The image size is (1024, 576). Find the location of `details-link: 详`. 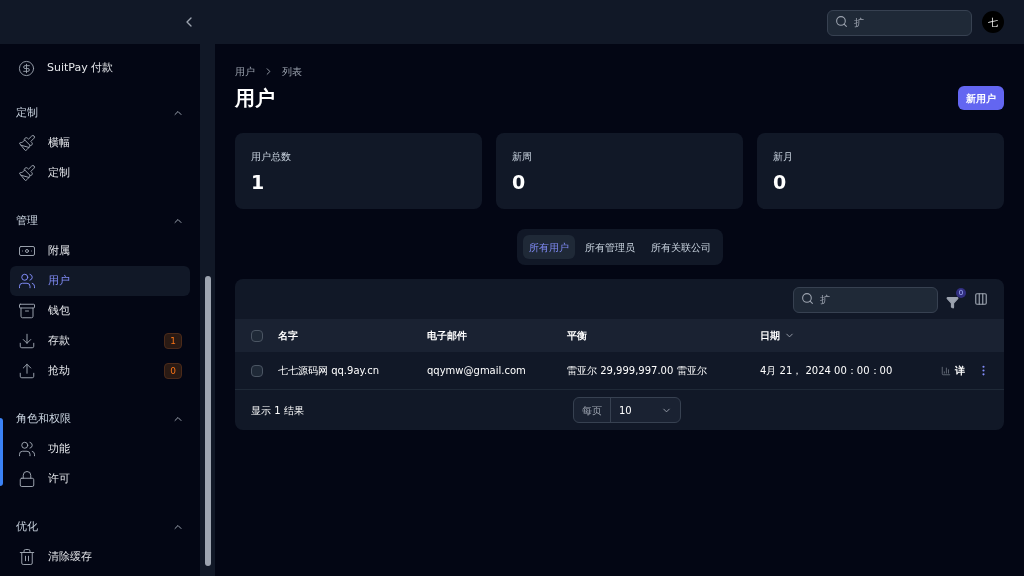

details-link: 详 is located at coordinates (953, 370).